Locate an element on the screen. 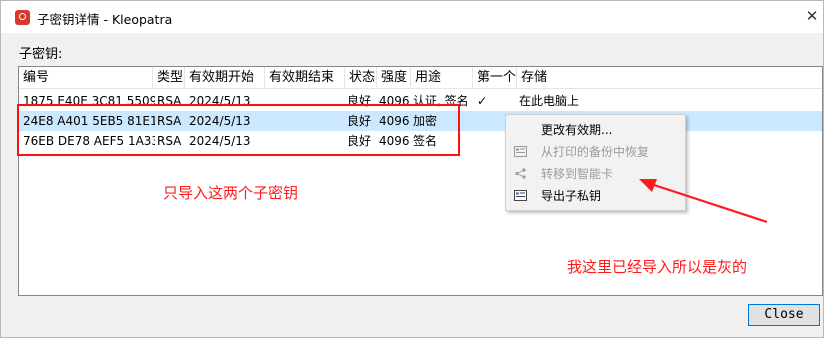 This screenshot has height=338, width=824. menu-item-label: 导出子私钥 is located at coordinates (571, 196).